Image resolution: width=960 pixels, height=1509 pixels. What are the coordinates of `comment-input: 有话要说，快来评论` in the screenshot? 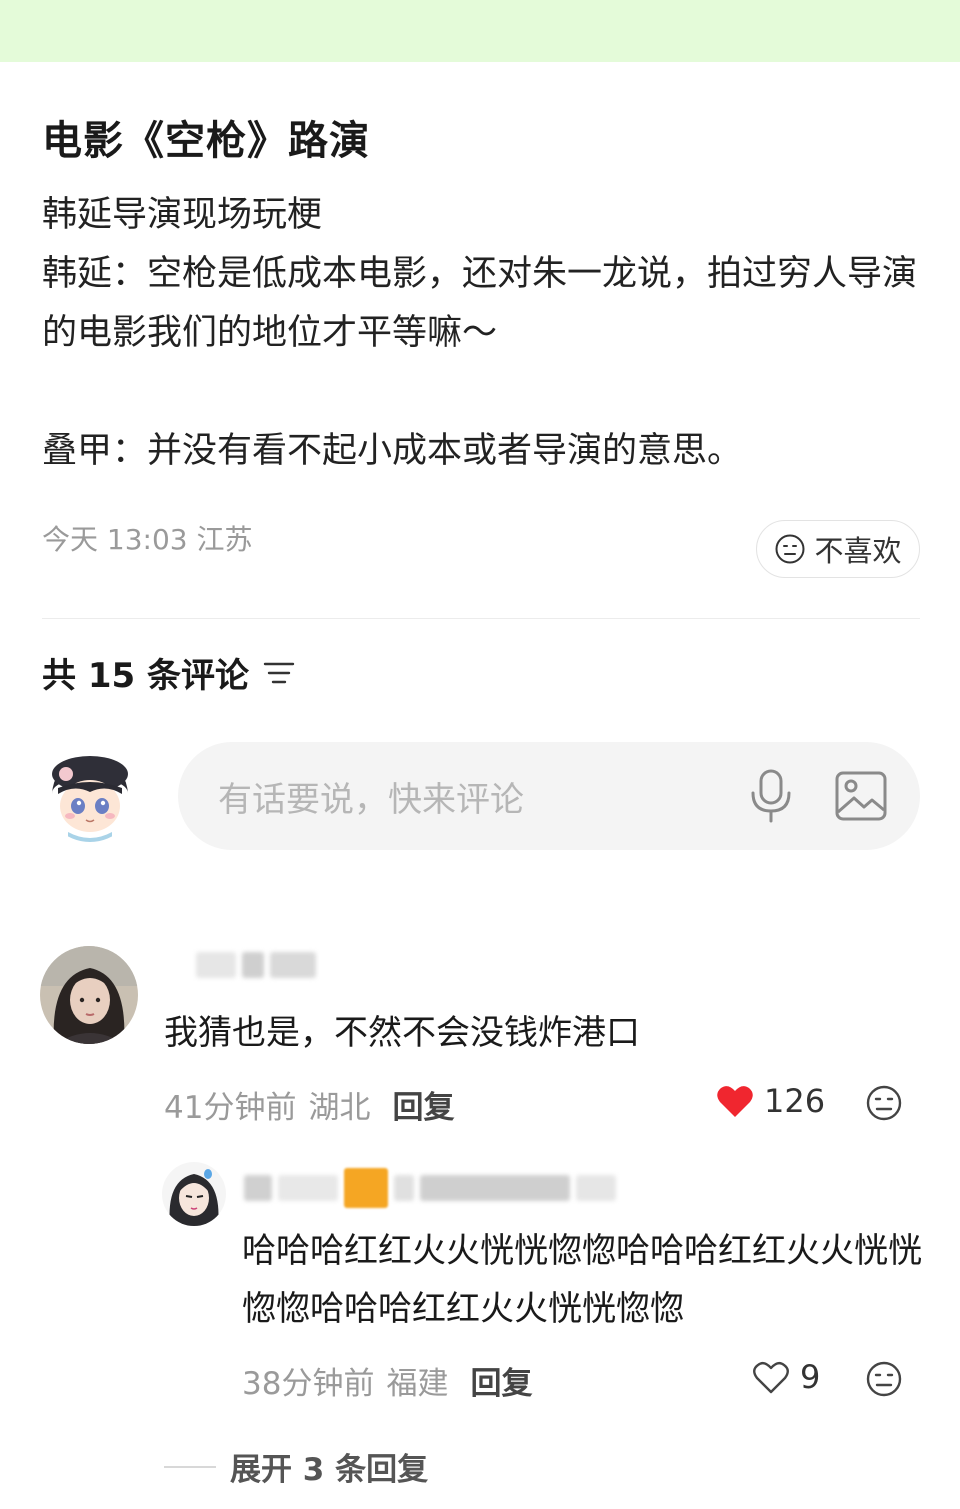 It's located at (549, 796).